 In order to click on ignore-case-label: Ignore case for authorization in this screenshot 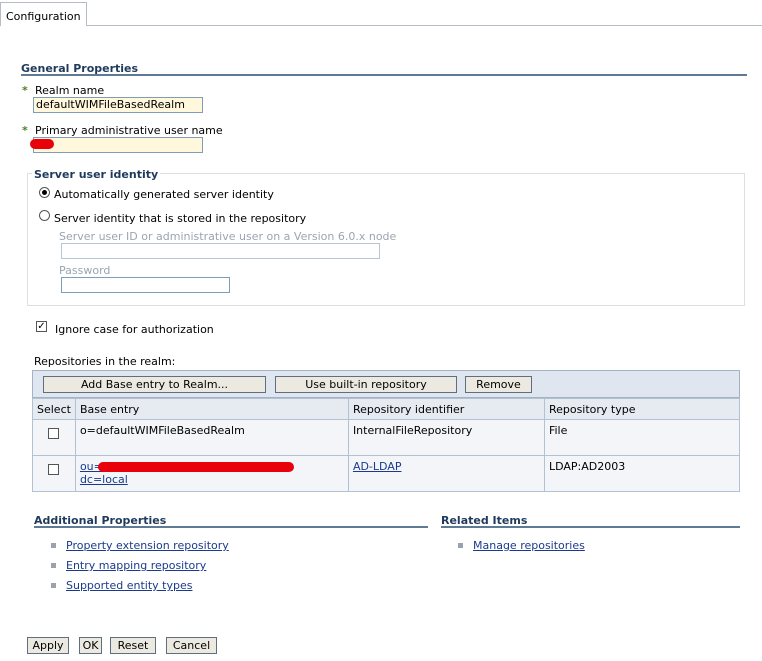, I will do `click(134, 329)`.